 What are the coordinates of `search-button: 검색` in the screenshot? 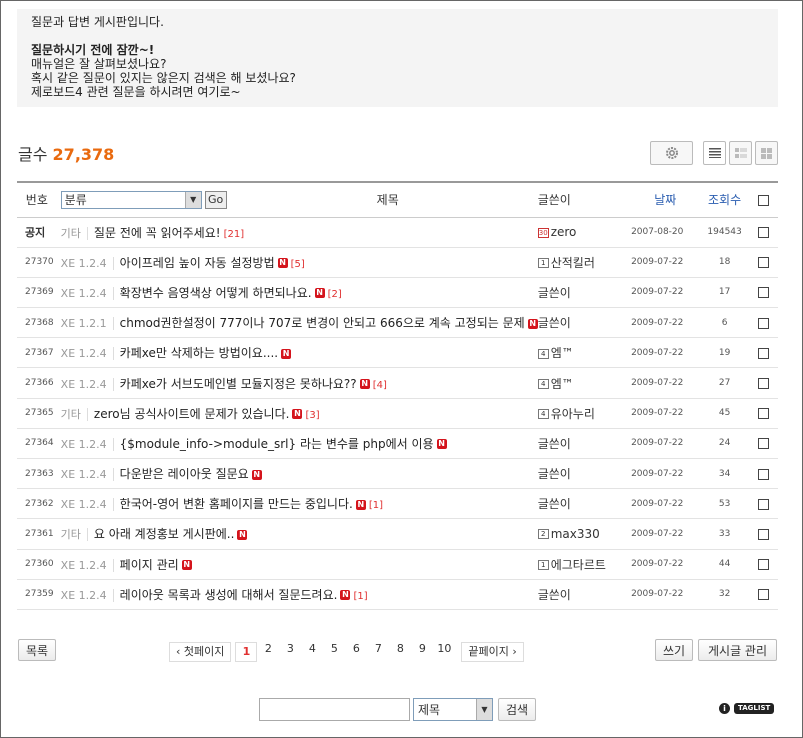 It's located at (517, 709).